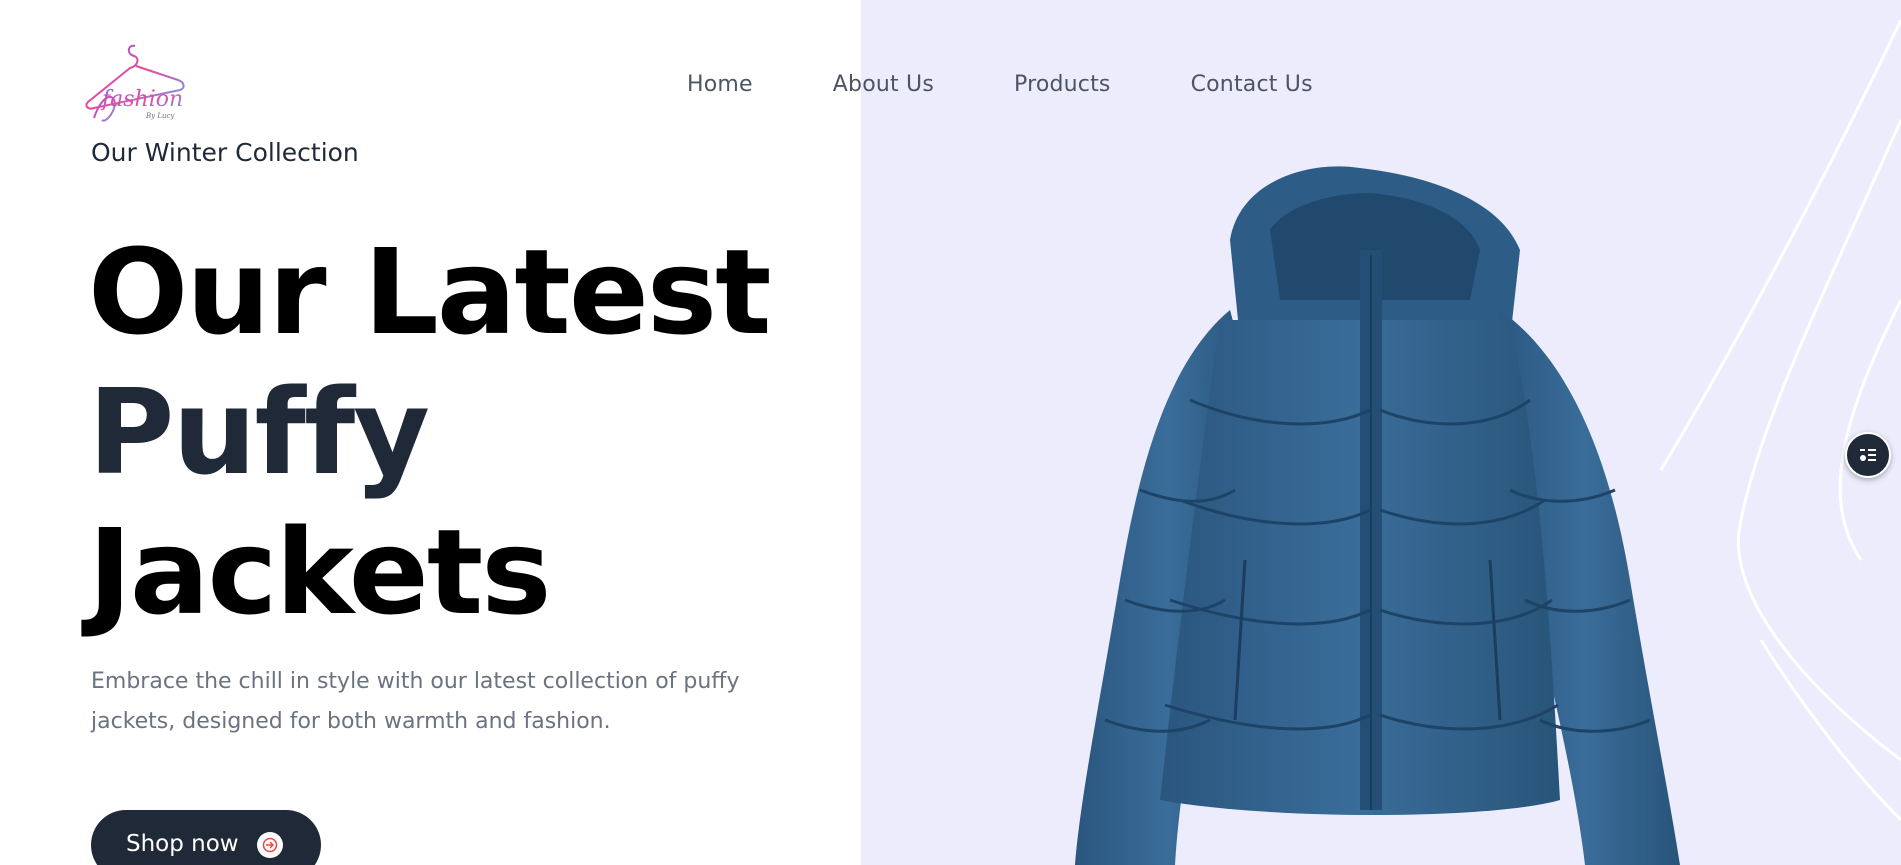  Describe the element at coordinates (160, 116) in the screenshot. I see `logo-subtext: By Lucy` at that location.